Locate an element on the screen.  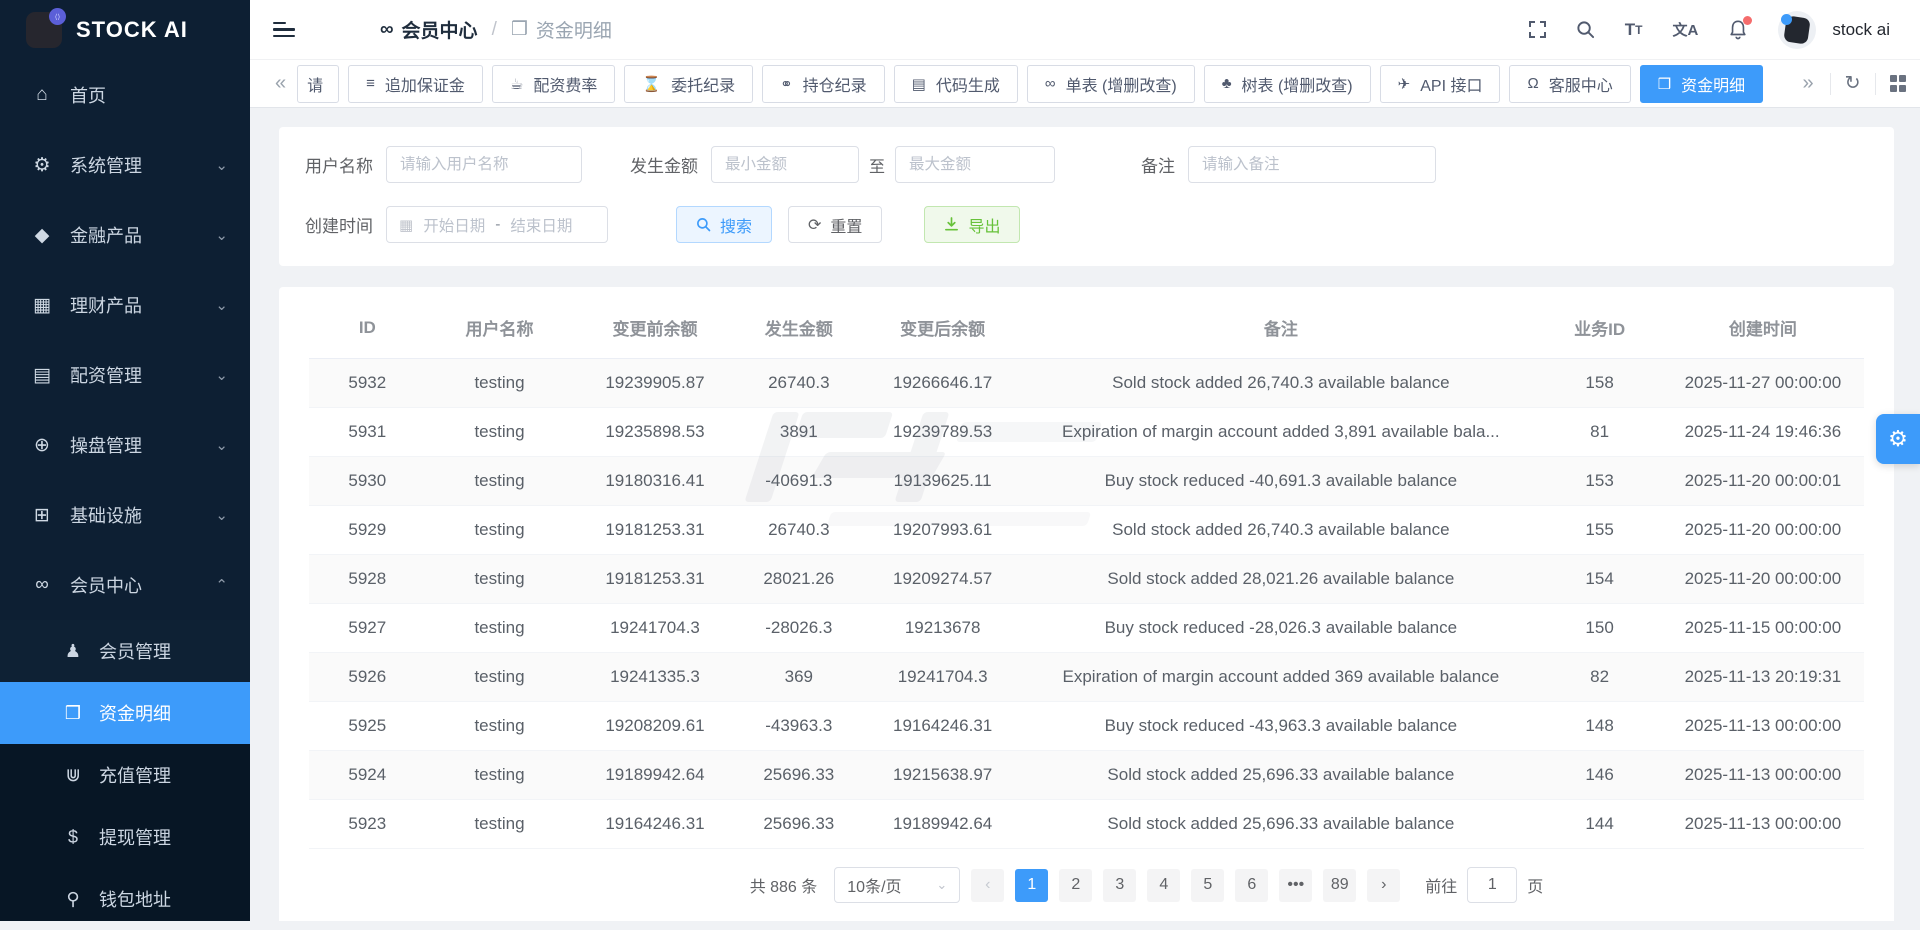
search-form-card: 用户名称 发生金额 至 备注 创 is located at coordinates (1086, 196).